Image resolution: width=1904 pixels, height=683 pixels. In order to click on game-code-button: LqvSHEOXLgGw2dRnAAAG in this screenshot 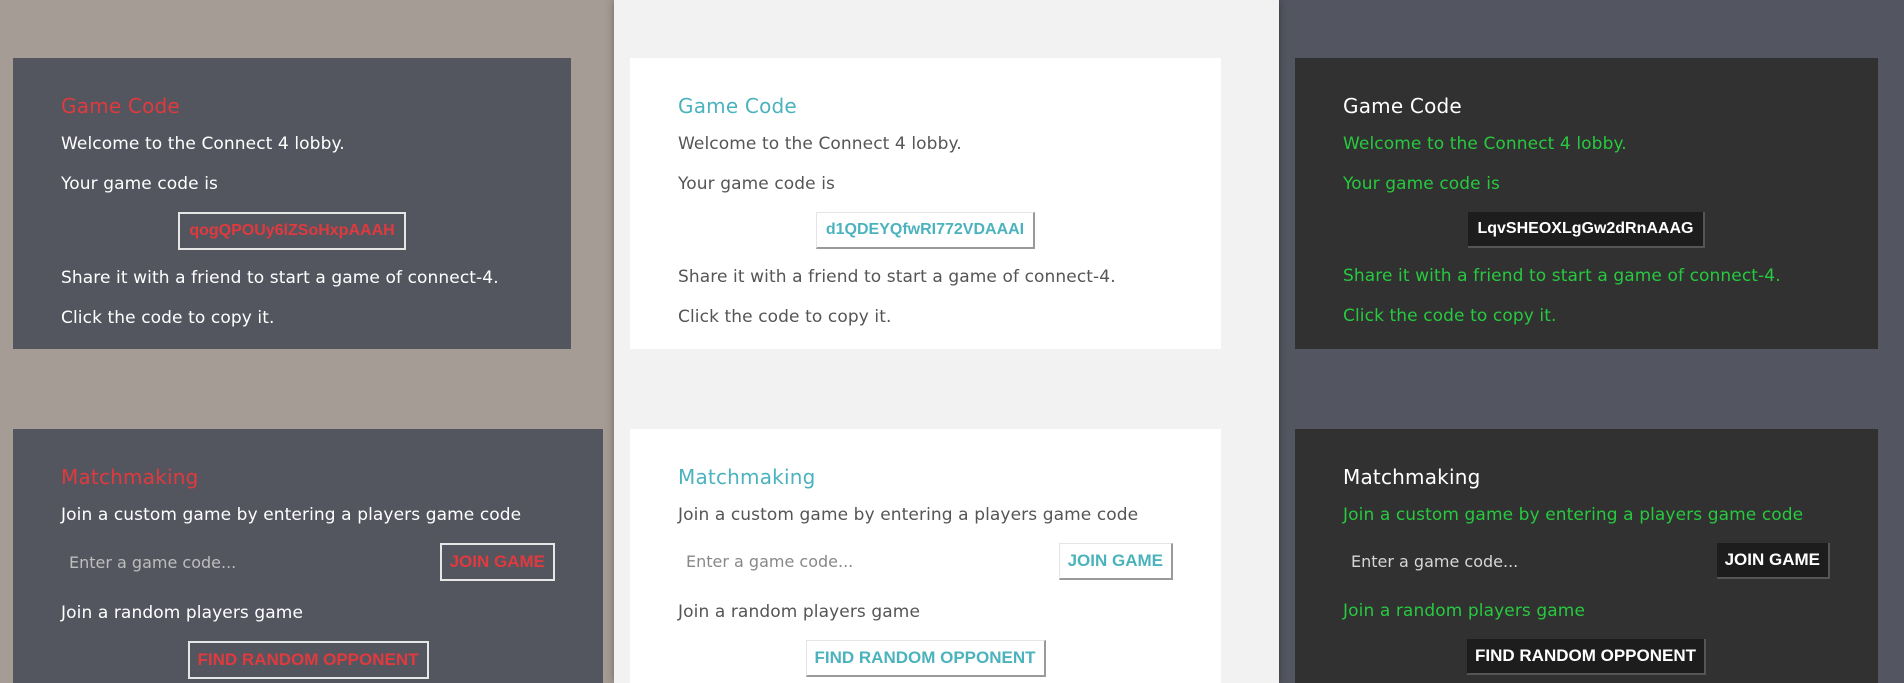, I will do `click(1586, 230)`.